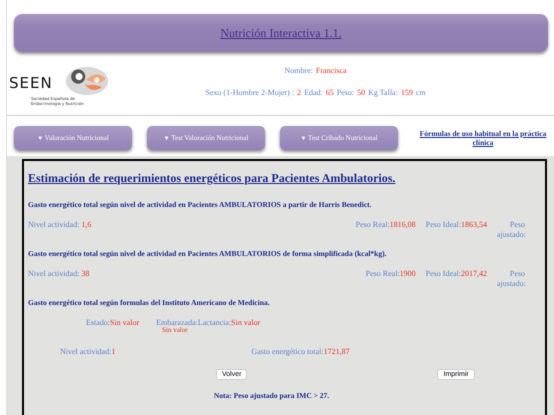 This screenshot has height=415, width=554. I want to click on patient-value: 2, so click(299, 92).